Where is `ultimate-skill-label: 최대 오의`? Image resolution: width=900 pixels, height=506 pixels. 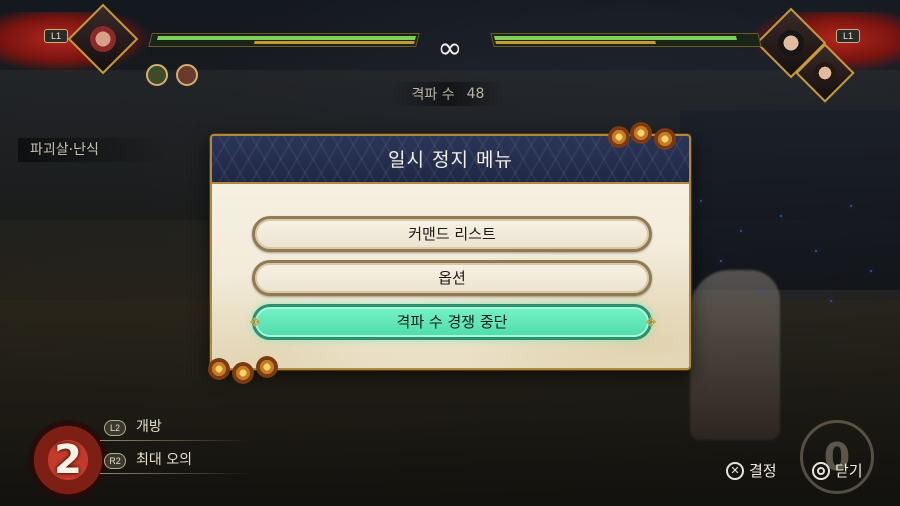 ultimate-skill-label: 최대 오의 is located at coordinates (164, 460).